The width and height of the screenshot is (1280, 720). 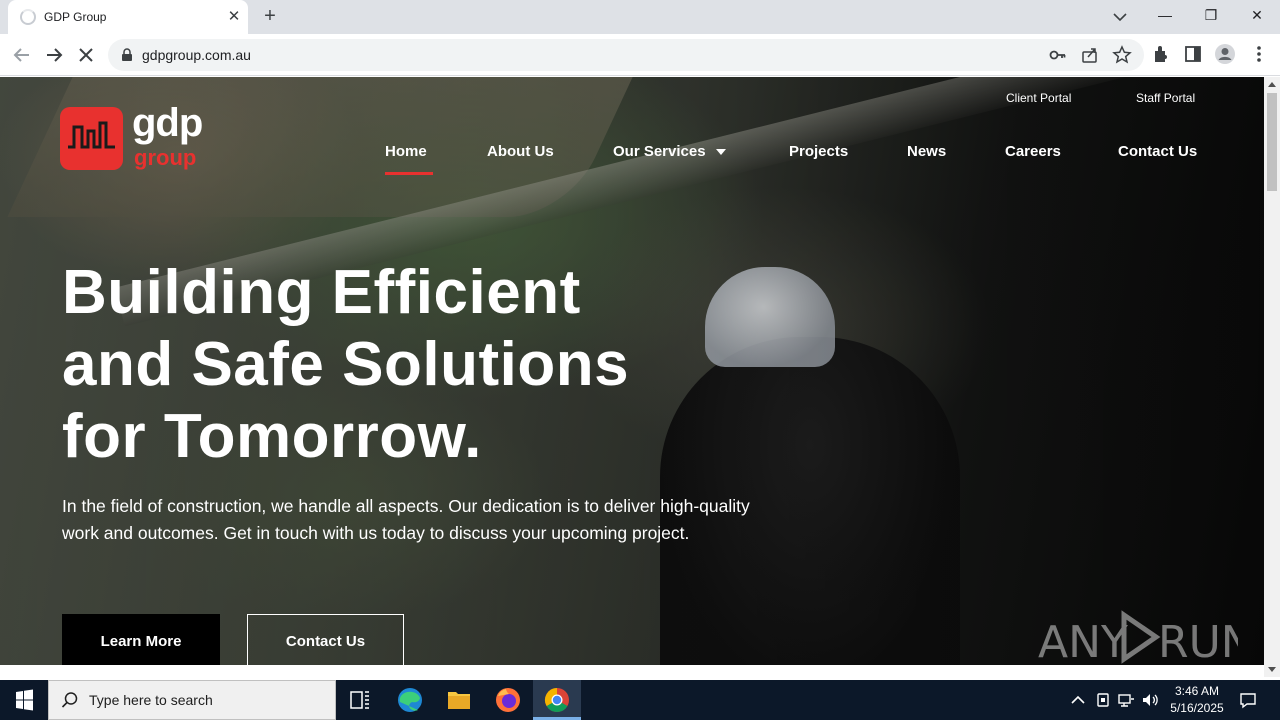 I want to click on extensions-icon, so click(x=1161, y=54).